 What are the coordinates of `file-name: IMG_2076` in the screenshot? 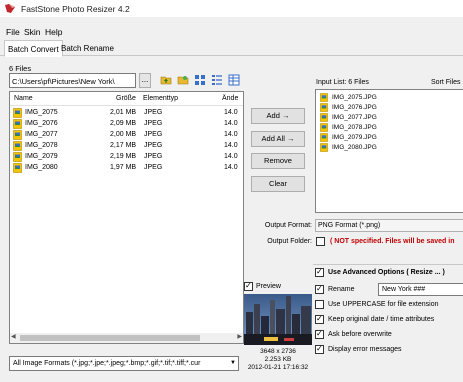 It's located at (41, 123).